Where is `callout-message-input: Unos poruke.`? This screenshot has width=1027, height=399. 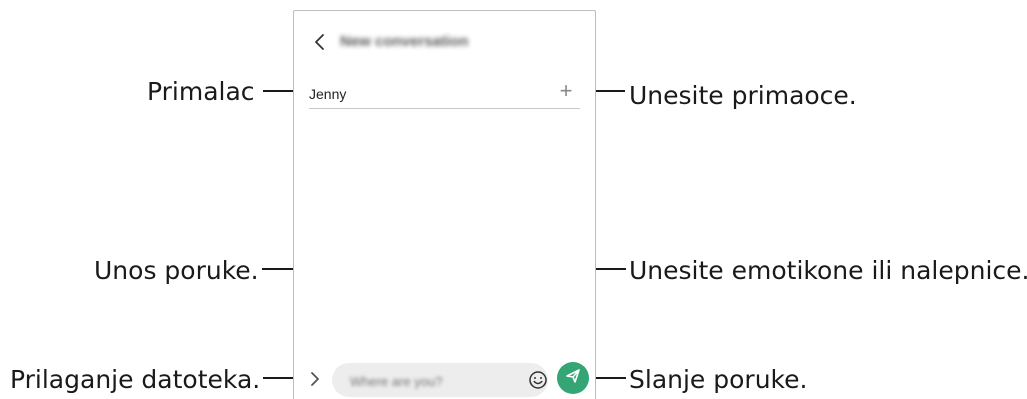 callout-message-input: Unos poruke. is located at coordinates (176, 270).